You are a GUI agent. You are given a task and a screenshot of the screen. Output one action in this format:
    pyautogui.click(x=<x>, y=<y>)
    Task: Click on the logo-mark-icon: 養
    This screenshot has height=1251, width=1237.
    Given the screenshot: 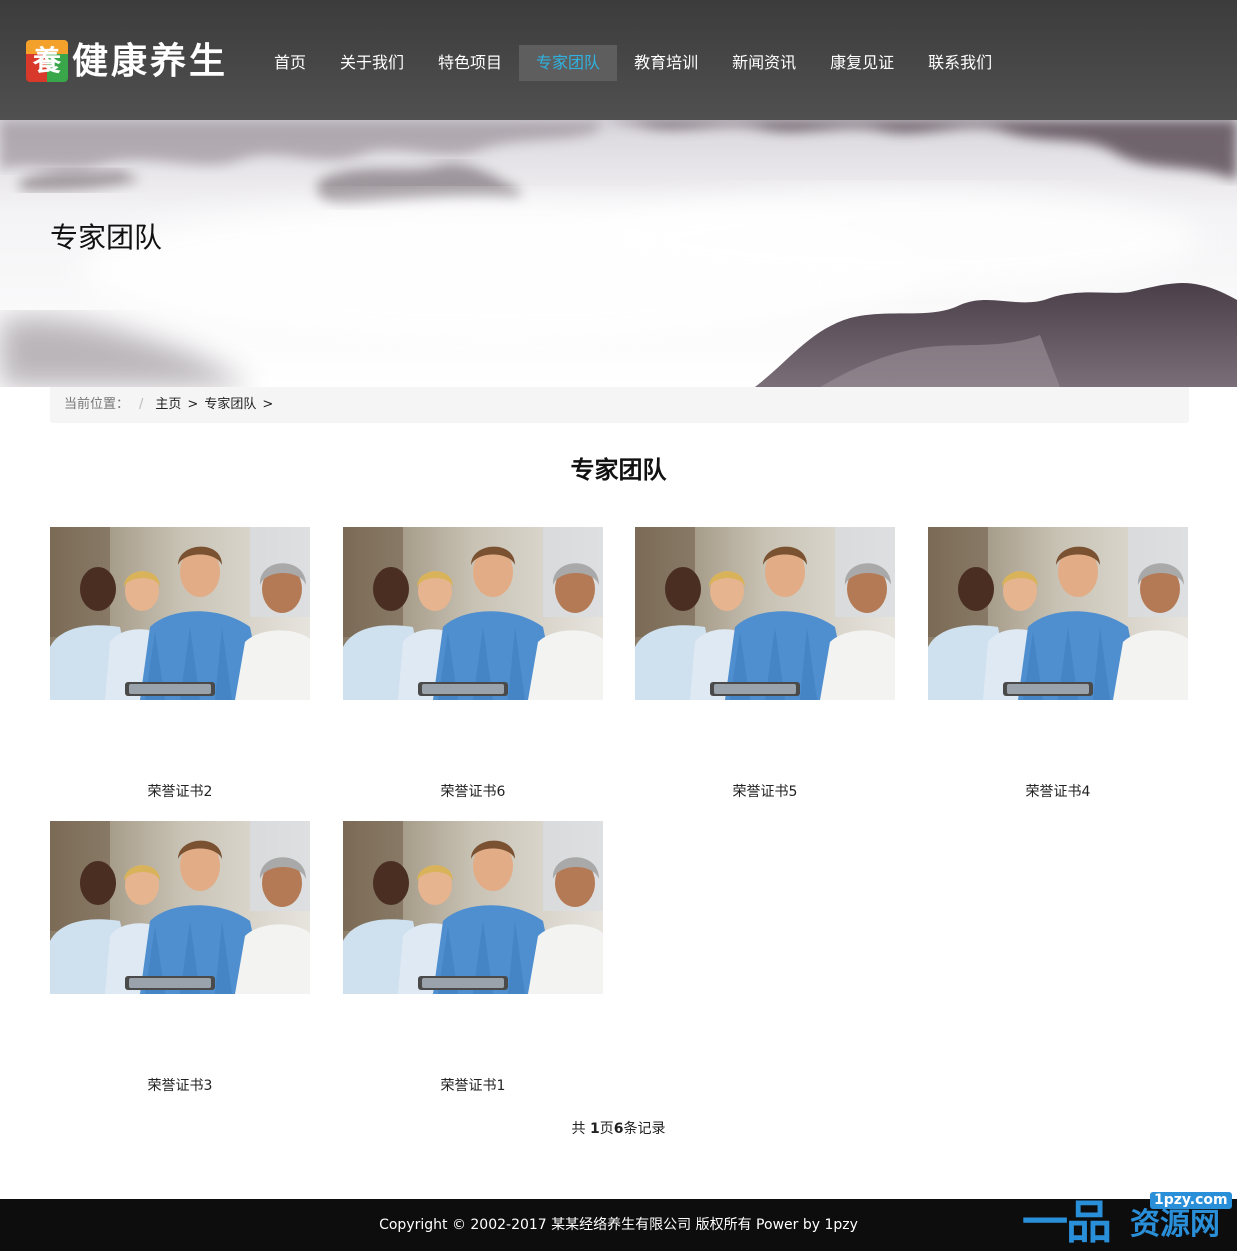 What is the action you would take?
    pyautogui.click(x=47, y=61)
    